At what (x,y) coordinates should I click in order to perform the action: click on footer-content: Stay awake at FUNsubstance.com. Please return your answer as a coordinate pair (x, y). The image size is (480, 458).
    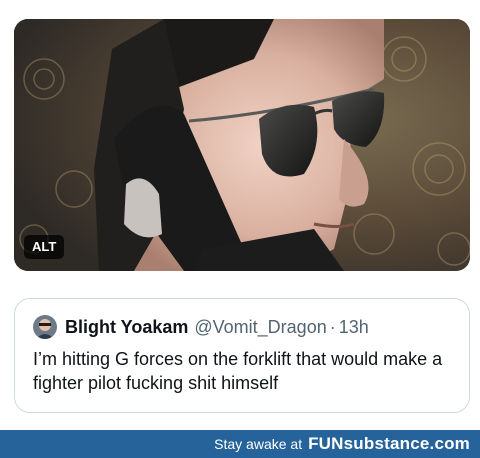
    Looking at the image, I should click on (342, 444).